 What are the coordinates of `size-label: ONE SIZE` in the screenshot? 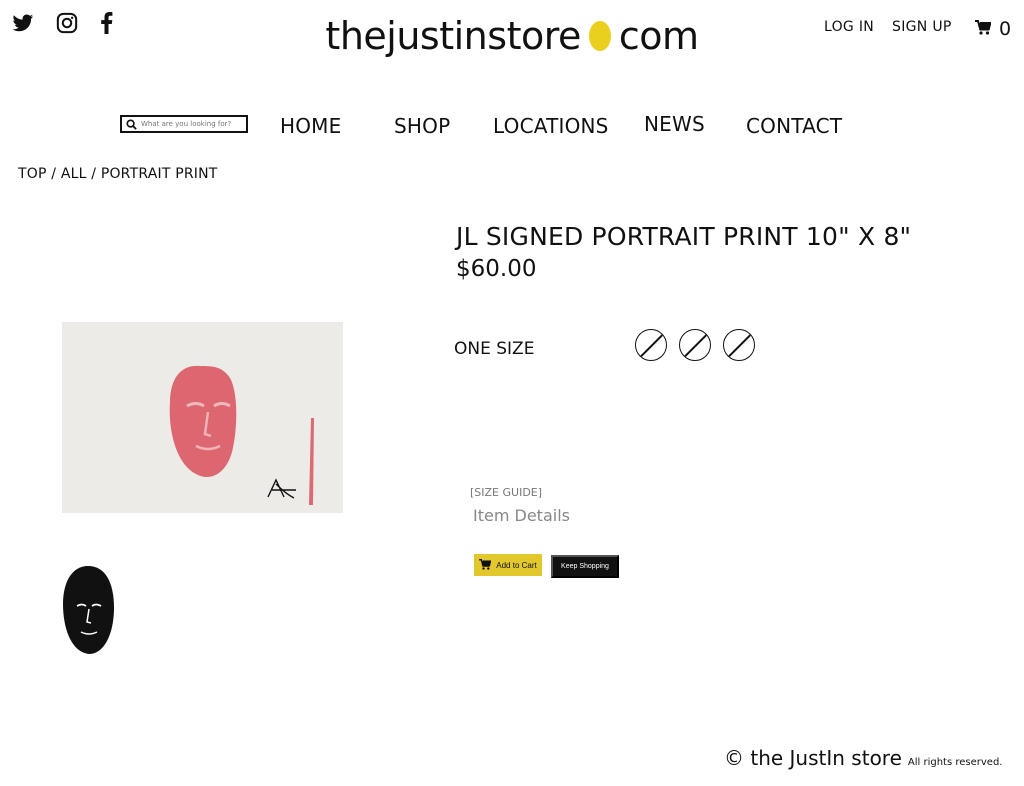 It's located at (494, 349).